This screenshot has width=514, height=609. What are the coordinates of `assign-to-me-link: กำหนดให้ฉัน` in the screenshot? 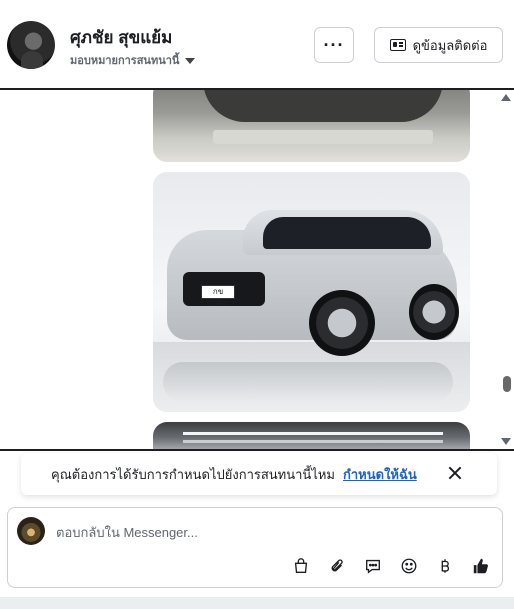 It's located at (380, 474).